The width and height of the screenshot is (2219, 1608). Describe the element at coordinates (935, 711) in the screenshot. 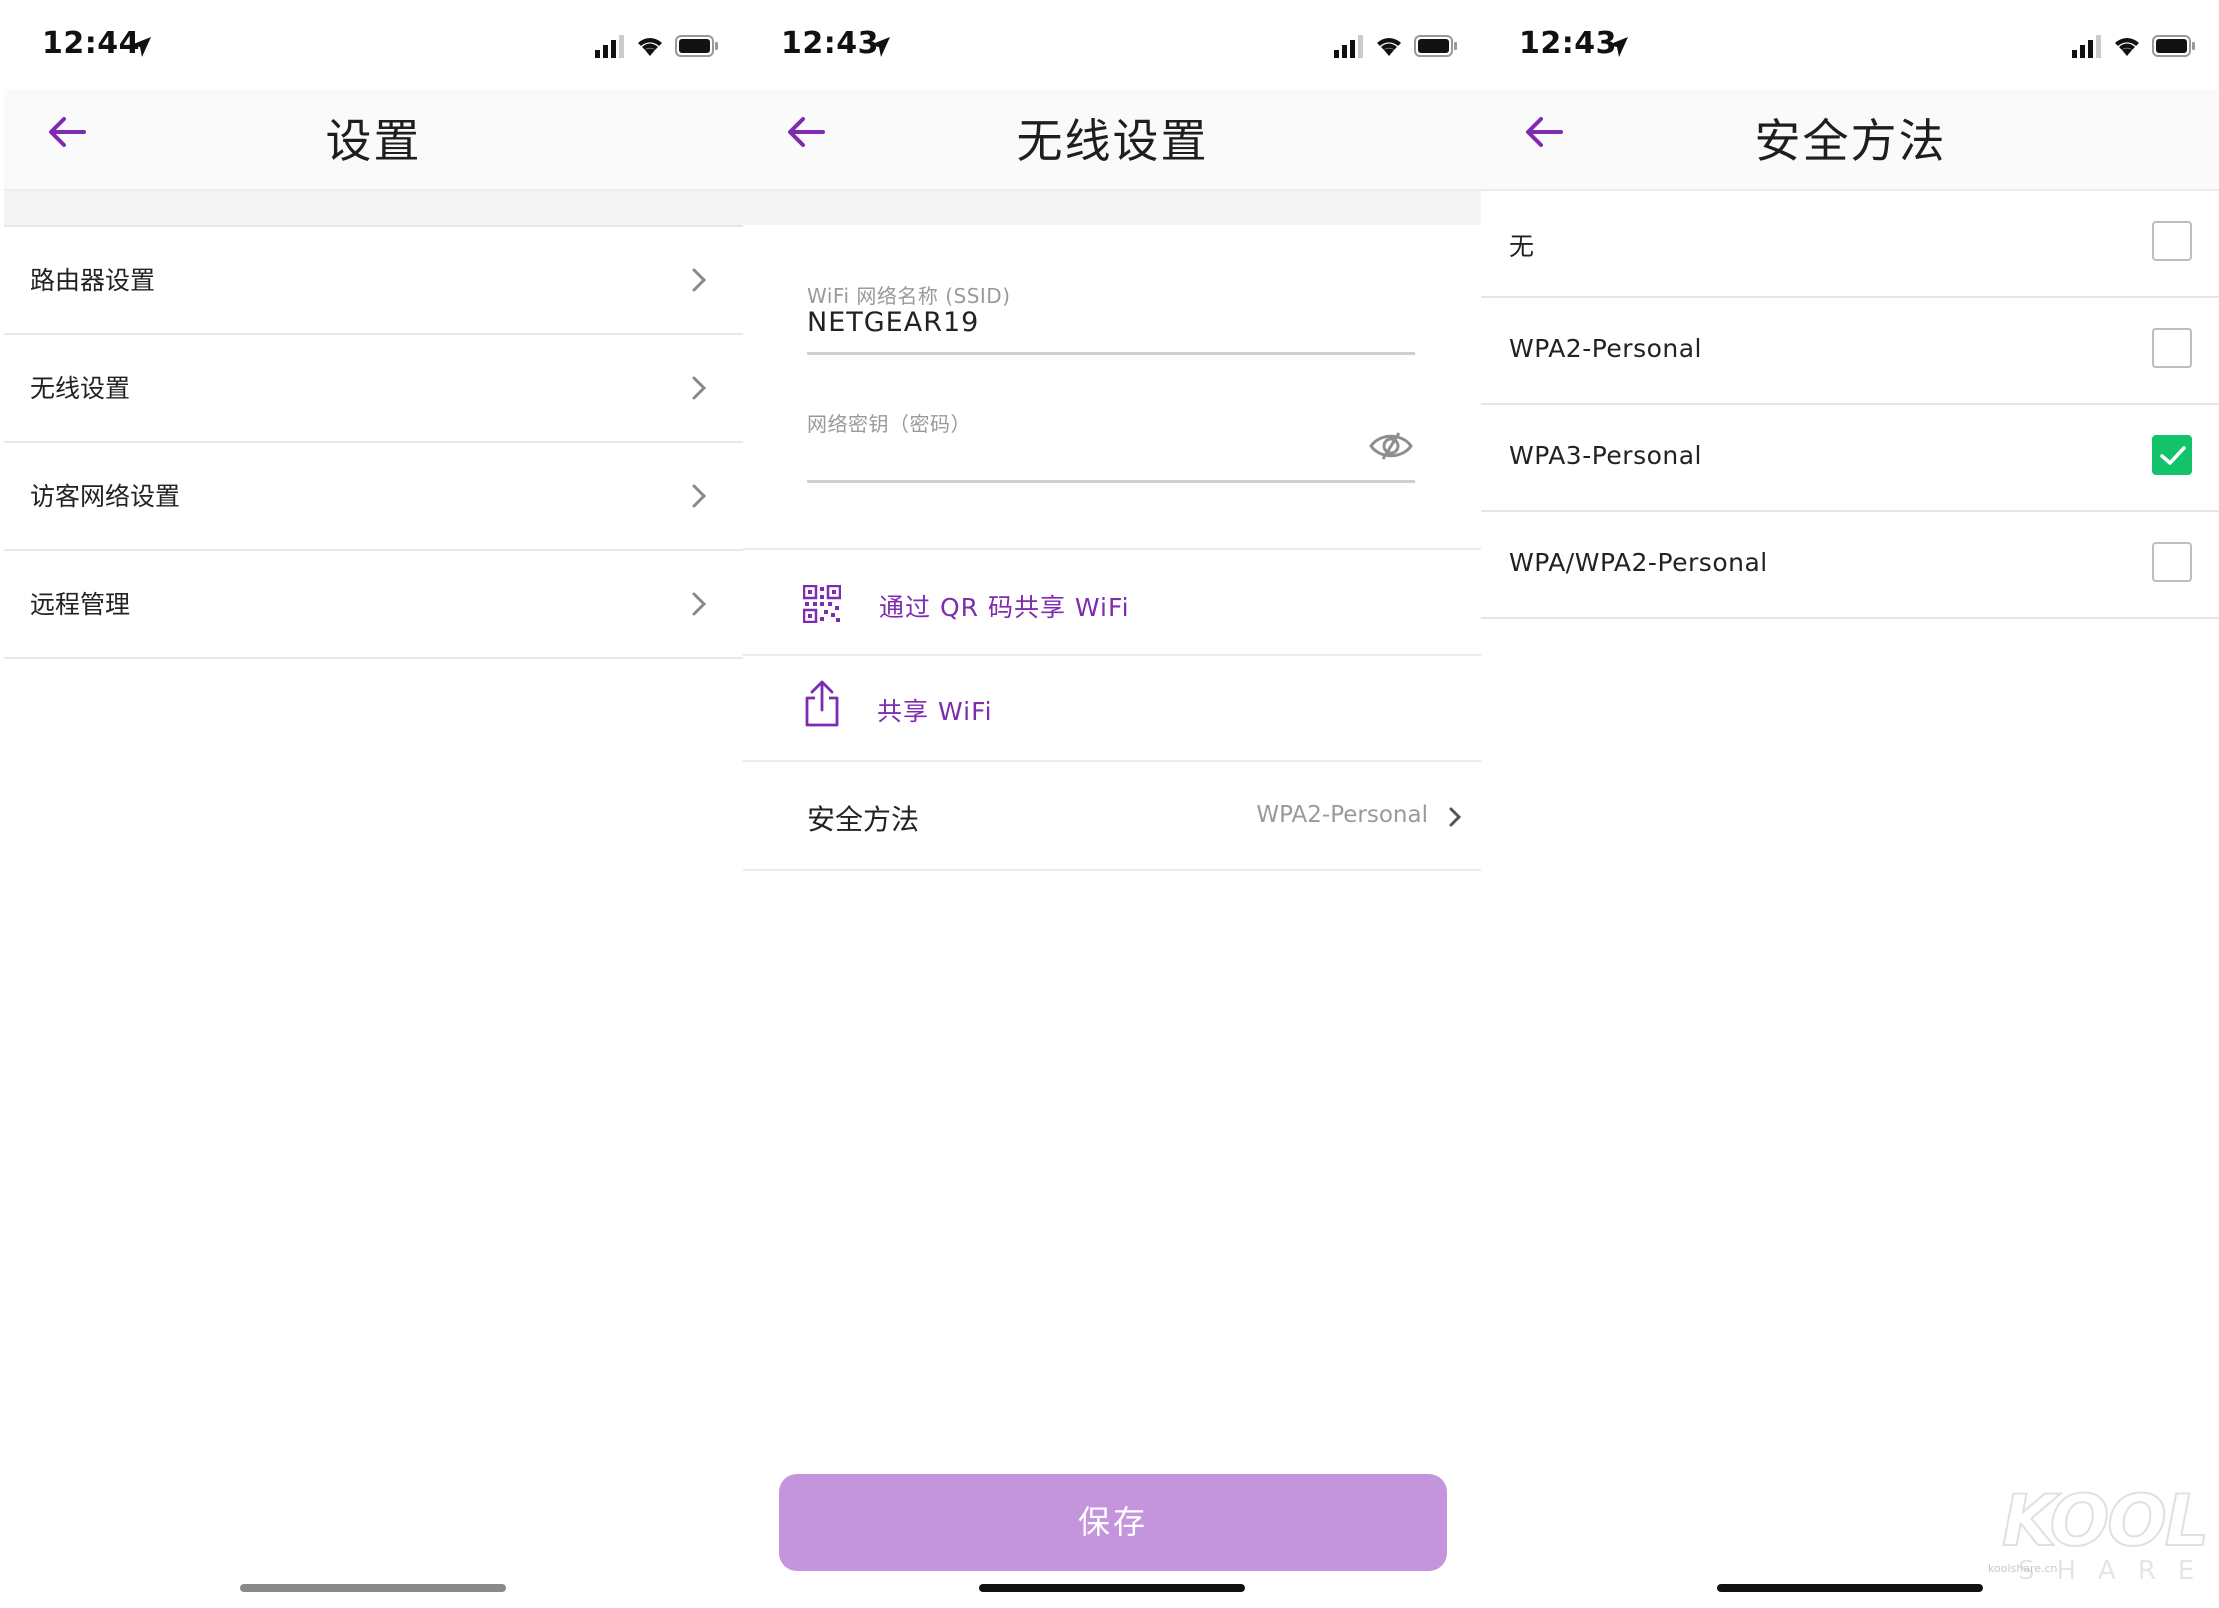

I see `share-wifi-label: 共享 WiFi` at that location.